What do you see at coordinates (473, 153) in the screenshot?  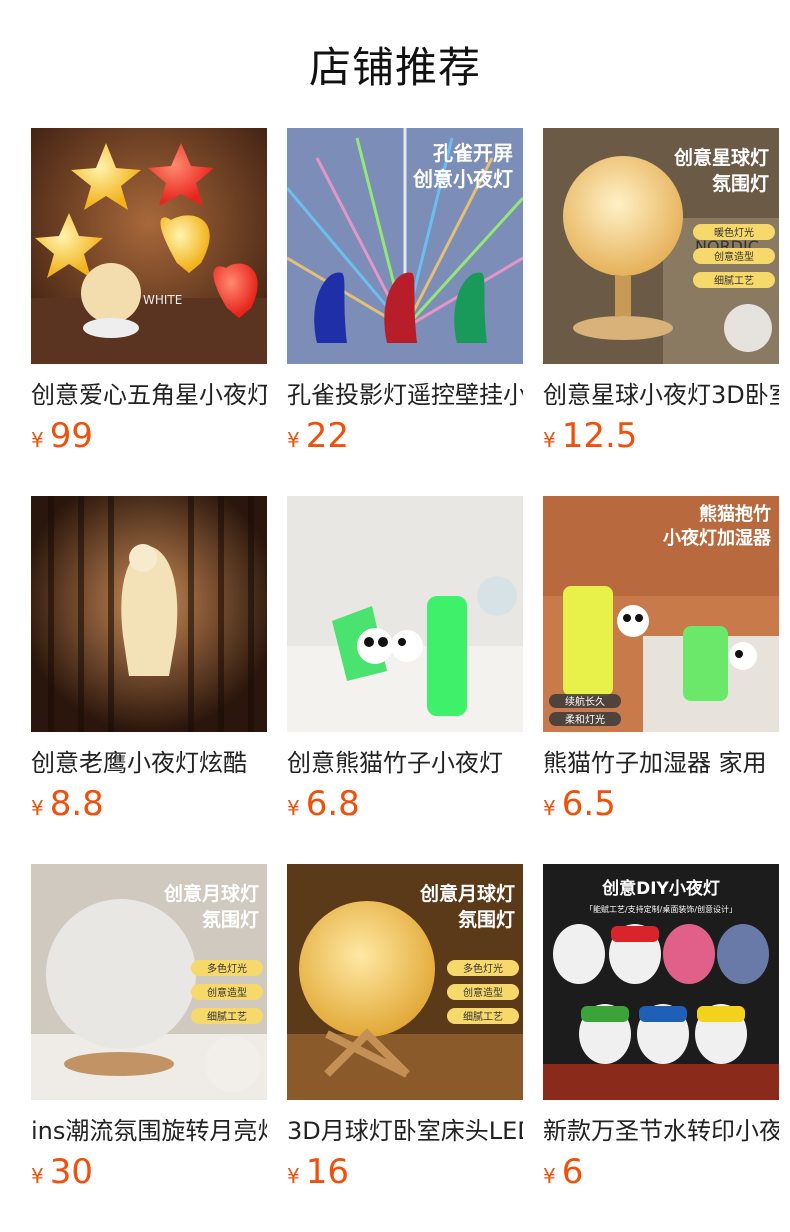 I see `image-headline: 孔雀开屏` at bounding box center [473, 153].